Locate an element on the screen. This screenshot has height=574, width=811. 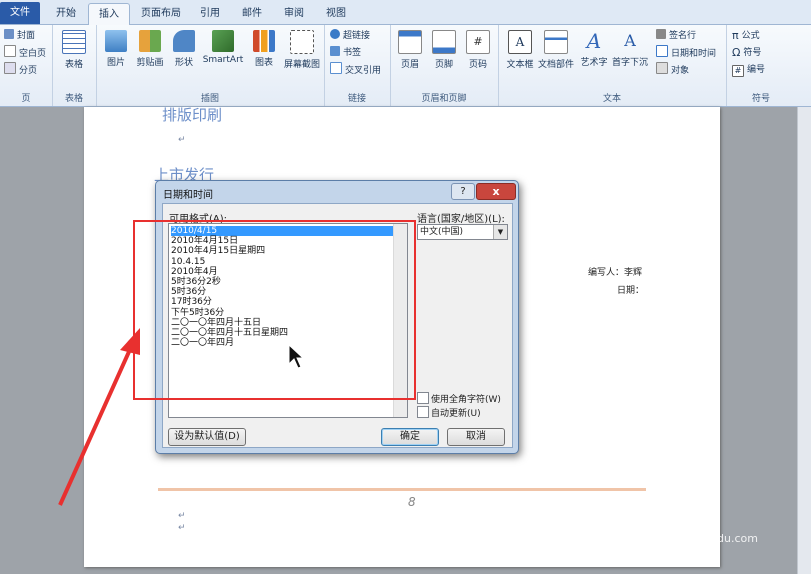
mouse-pointer-icon is located at coordinates (296, 356).